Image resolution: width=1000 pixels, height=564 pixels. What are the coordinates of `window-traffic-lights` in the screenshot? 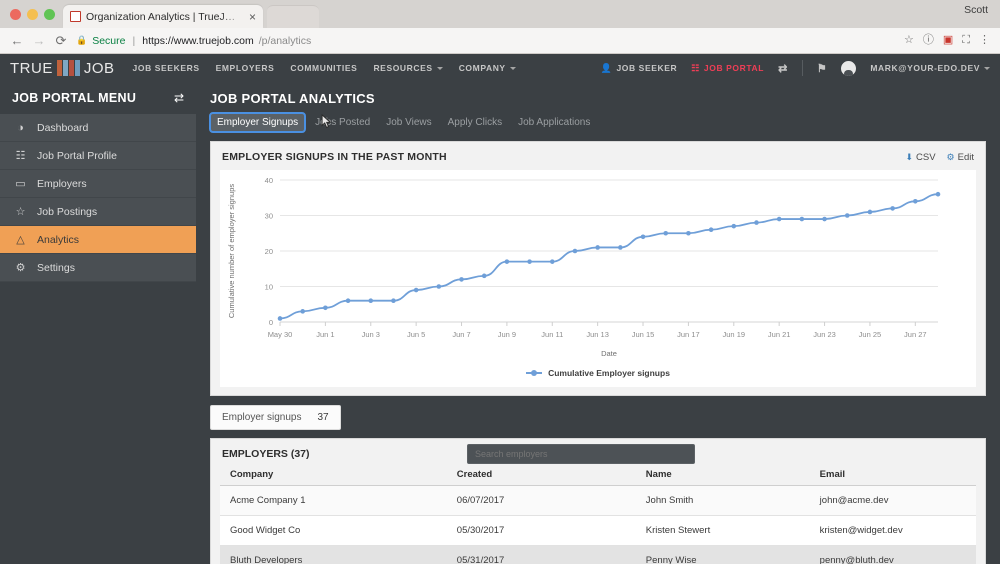 It's located at (31, 18).